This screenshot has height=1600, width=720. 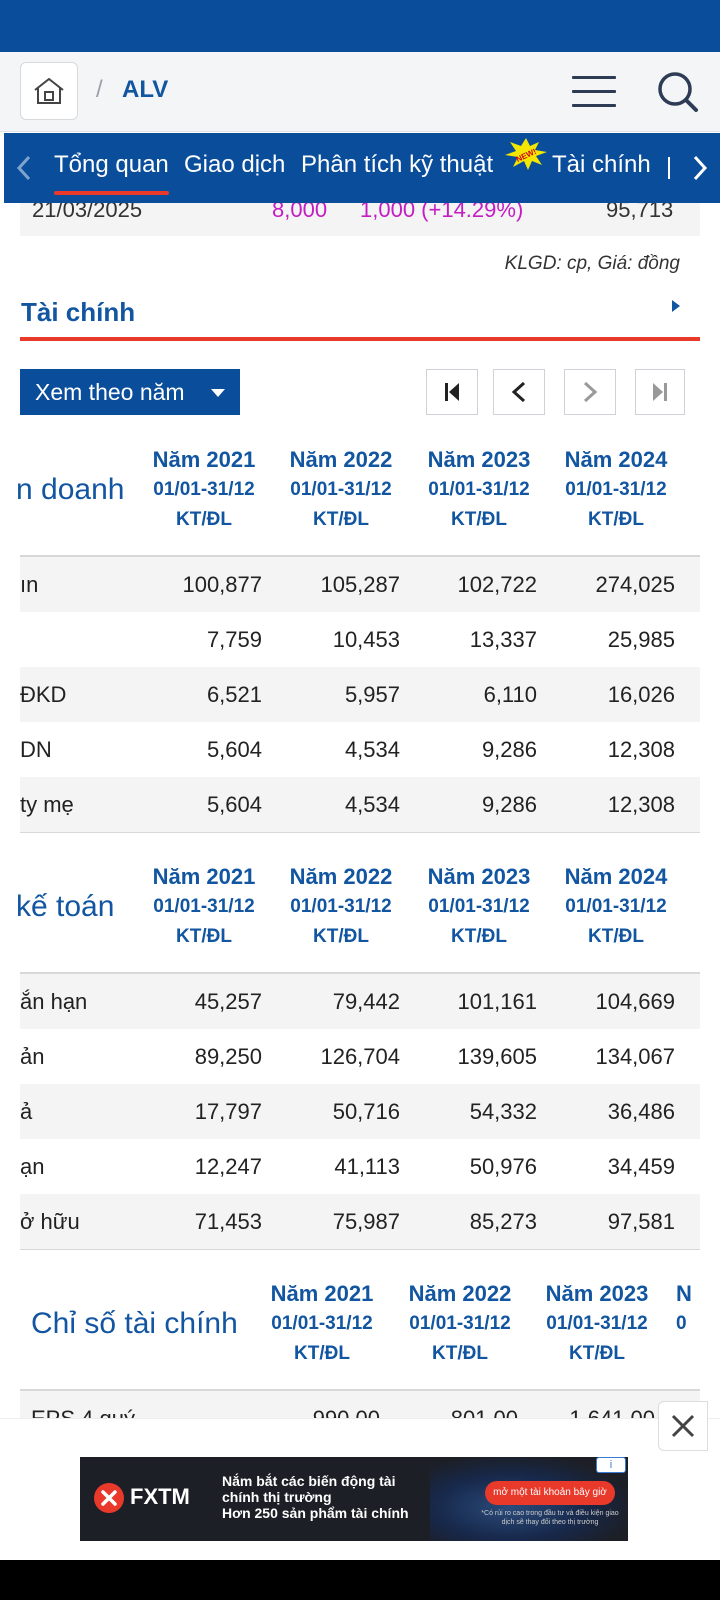 I want to click on view-by-year-label: Xem theo năm, so click(x=110, y=392).